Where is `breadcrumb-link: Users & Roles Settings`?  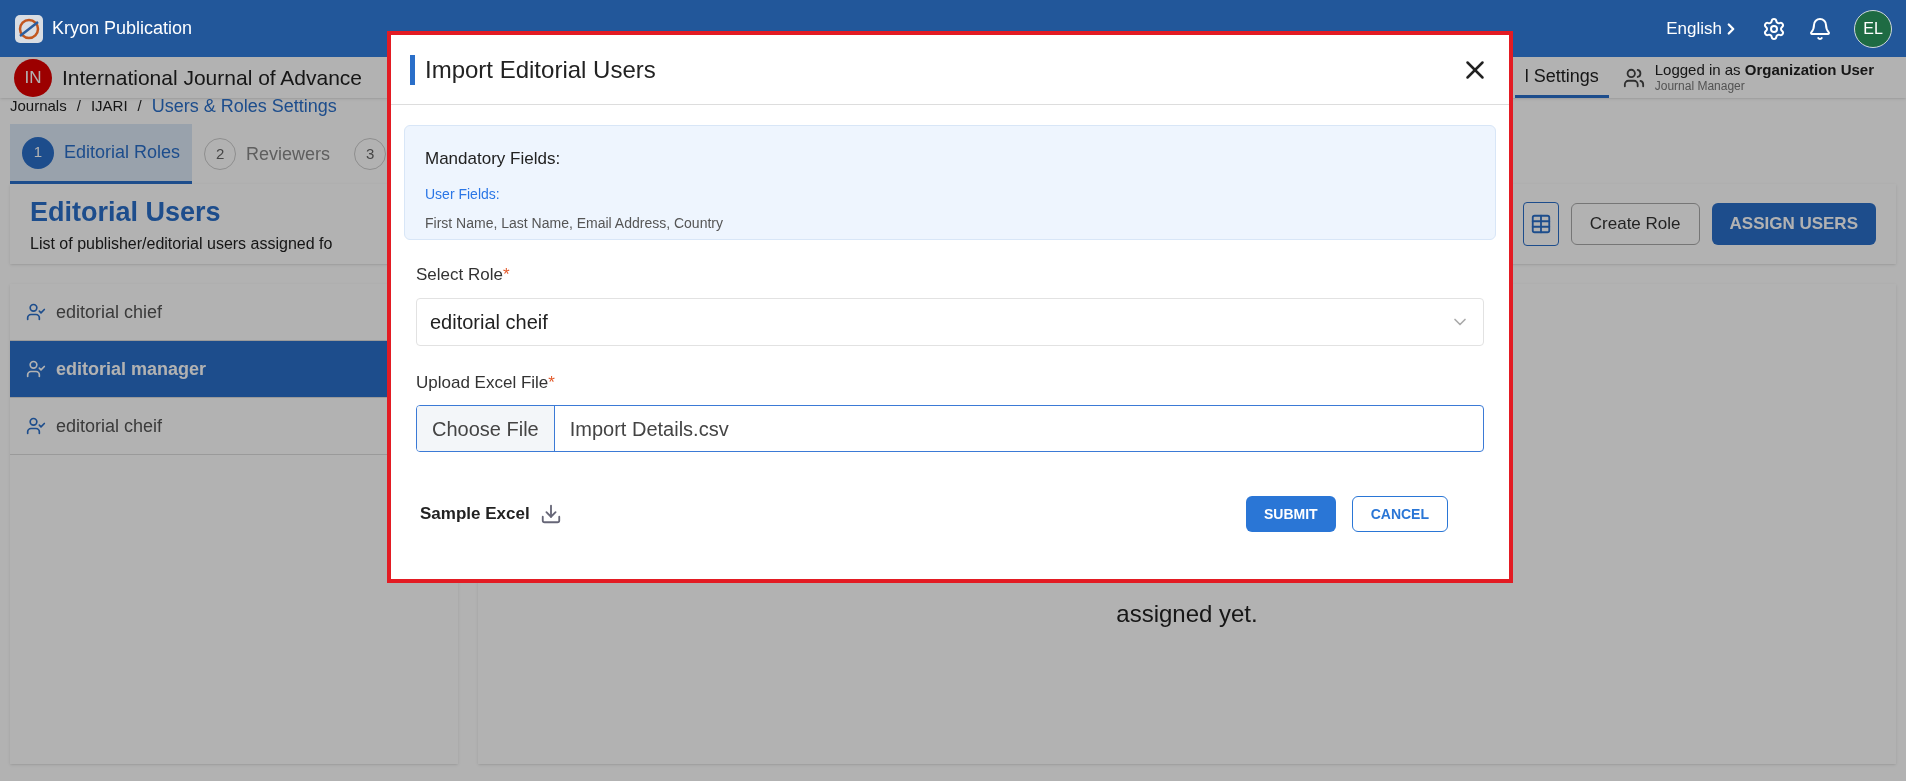 breadcrumb-link: Users & Roles Settings is located at coordinates (244, 106).